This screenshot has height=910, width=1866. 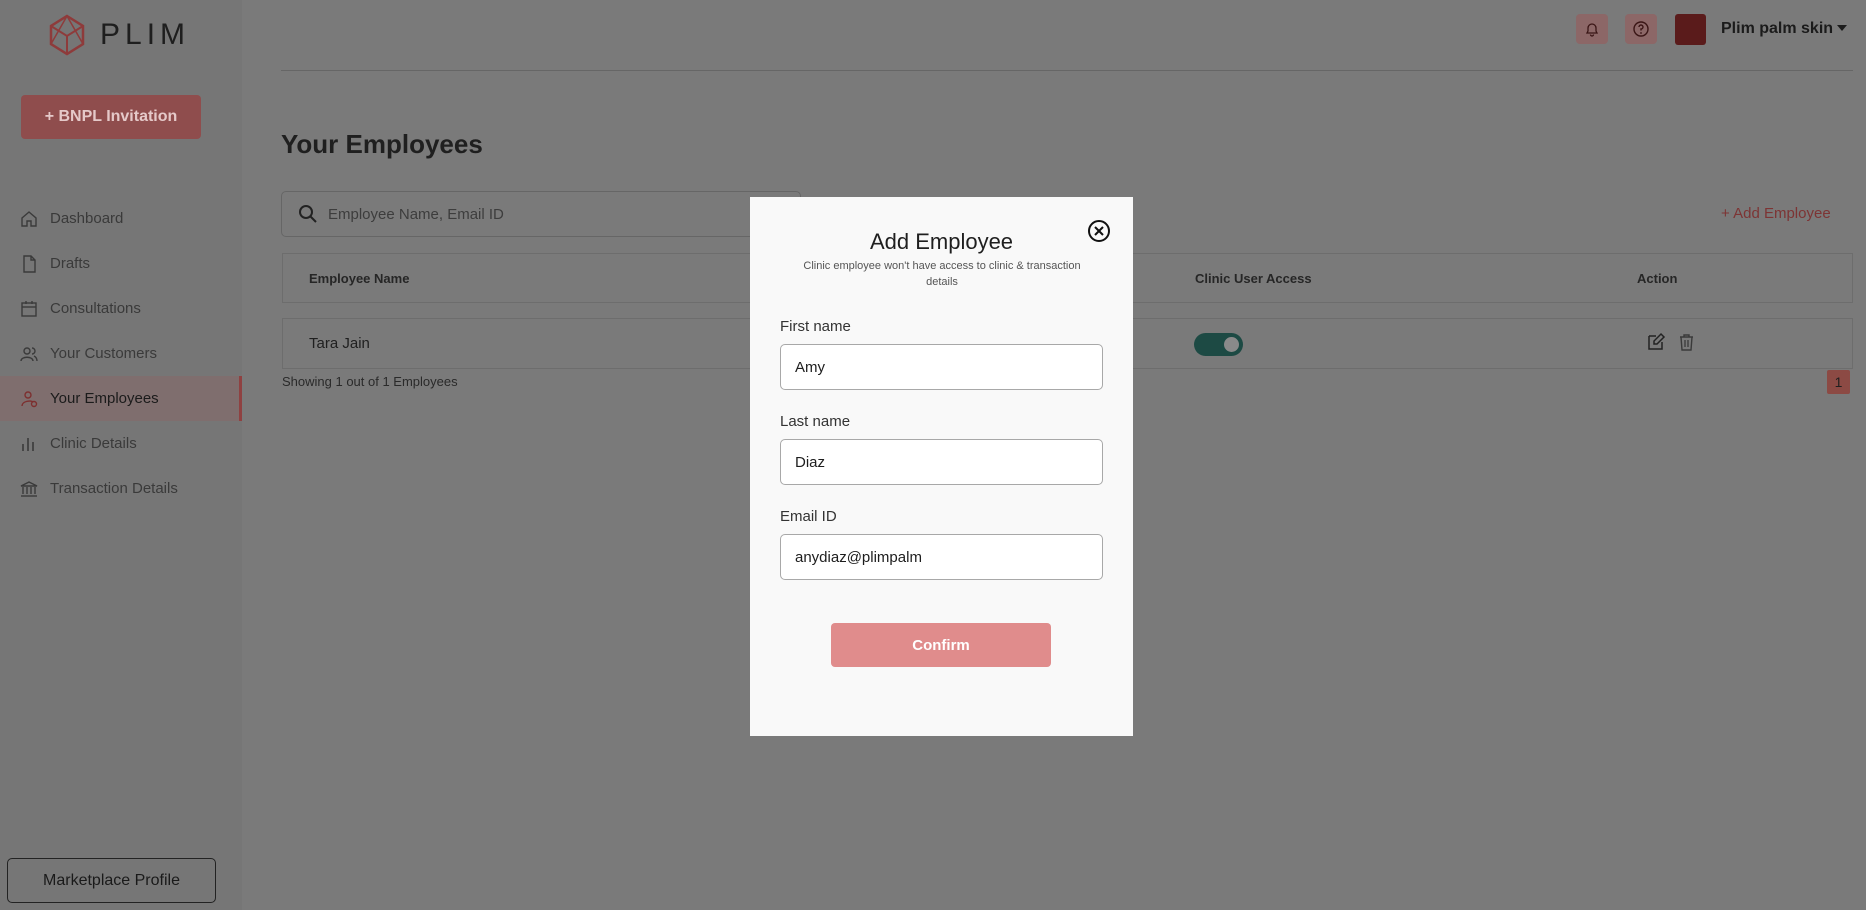 I want to click on email-label: Email ID, so click(x=808, y=516).